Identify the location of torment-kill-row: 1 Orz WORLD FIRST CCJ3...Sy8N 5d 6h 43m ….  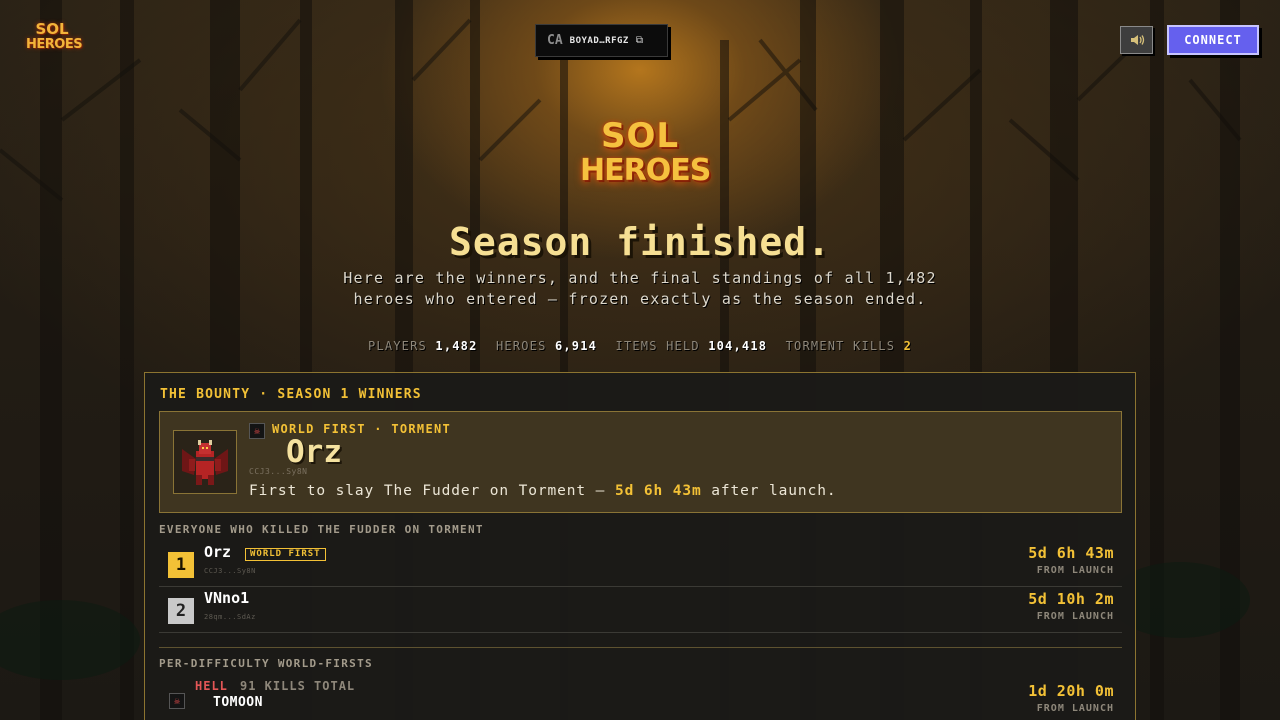
(640, 564).